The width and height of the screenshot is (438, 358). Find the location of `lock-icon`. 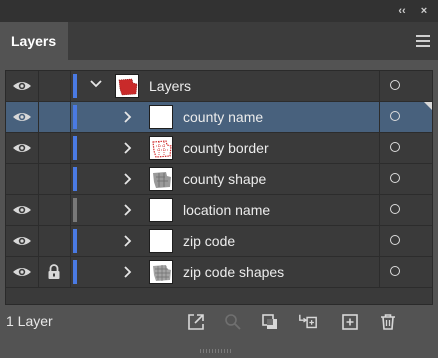

lock-icon is located at coordinates (54, 272).